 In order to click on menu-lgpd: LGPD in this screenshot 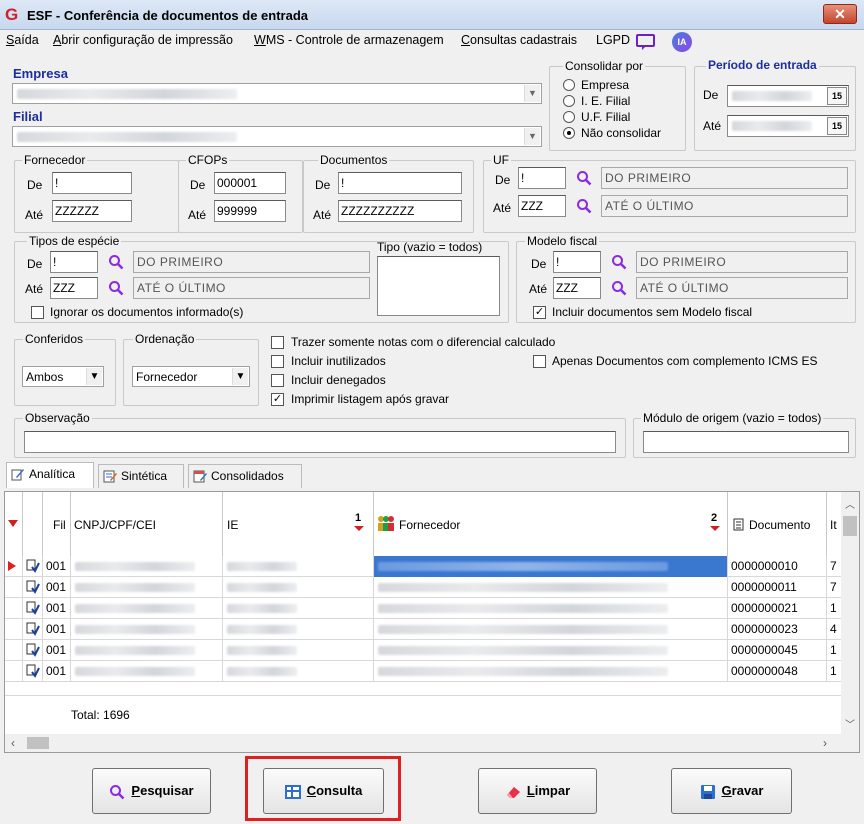, I will do `click(613, 40)`.